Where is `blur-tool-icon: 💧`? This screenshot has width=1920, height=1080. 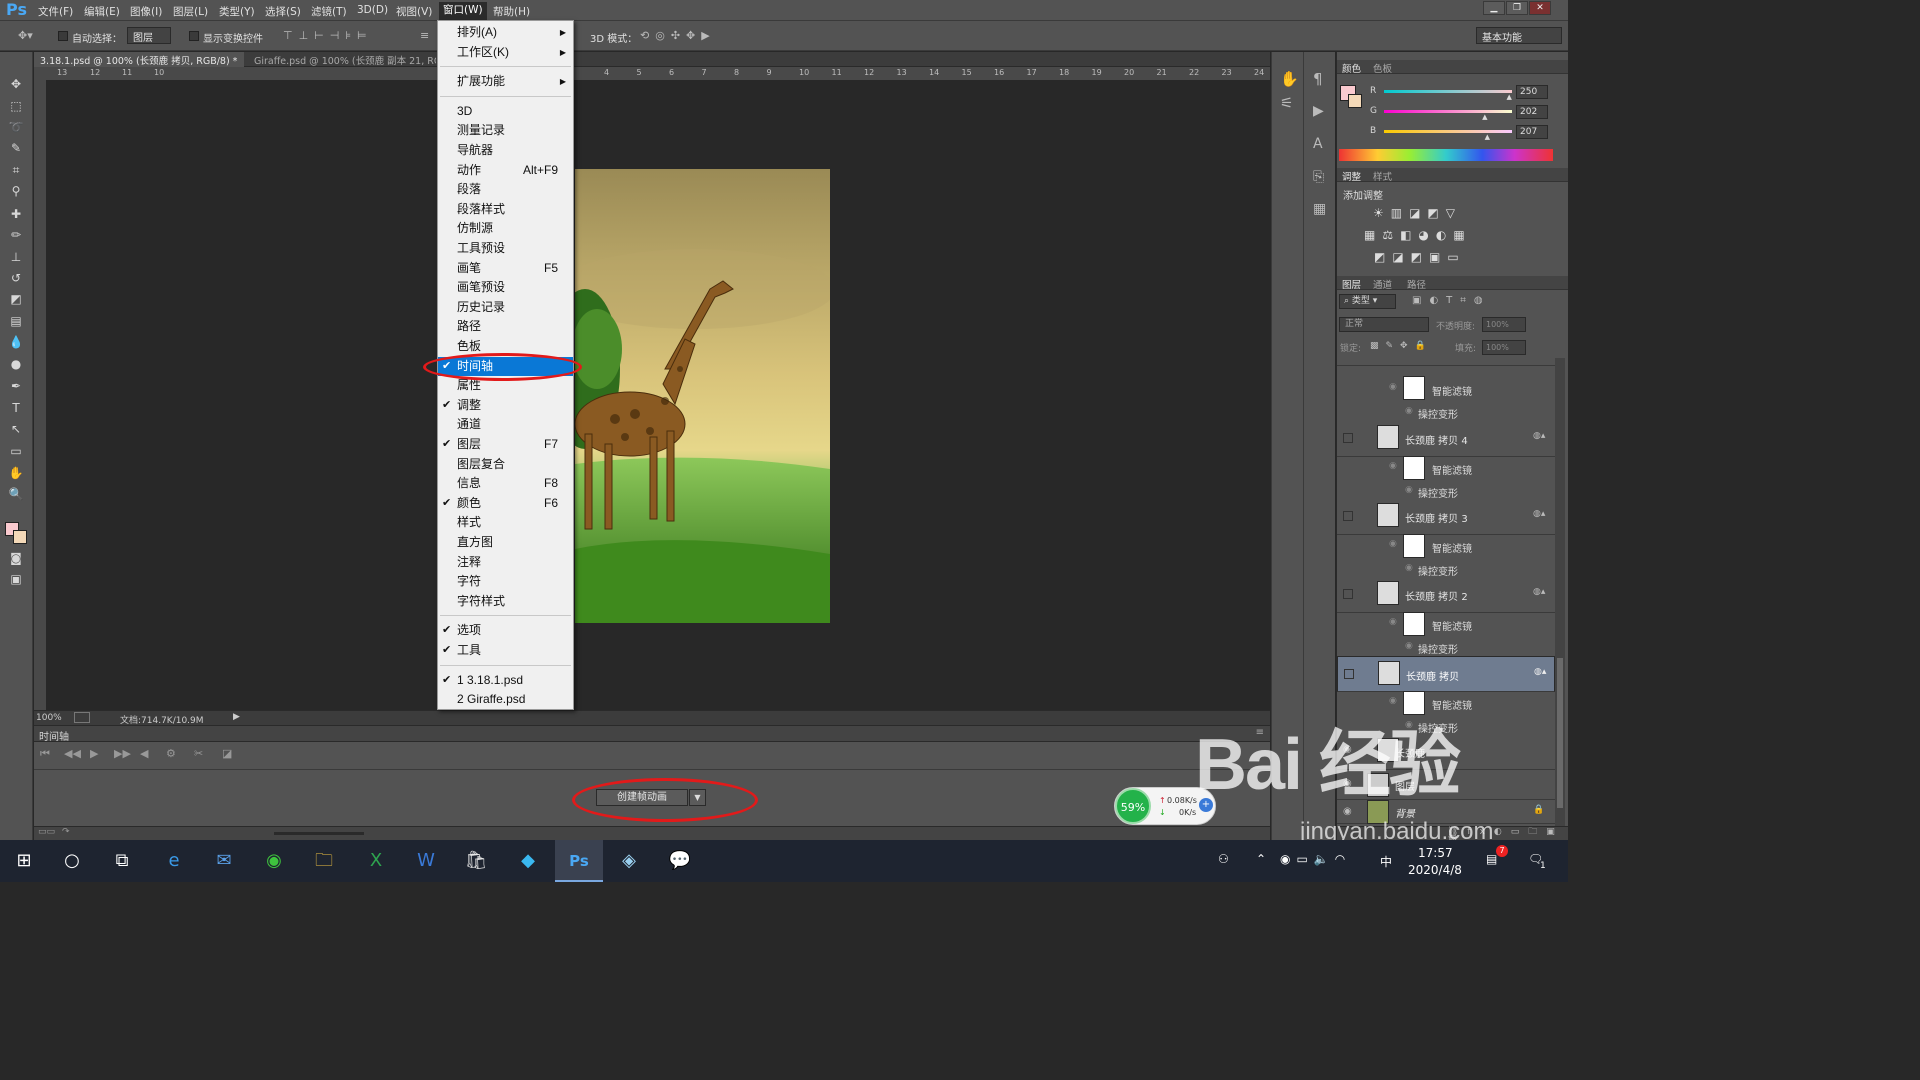 blur-tool-icon: 💧 is located at coordinates (16, 342).